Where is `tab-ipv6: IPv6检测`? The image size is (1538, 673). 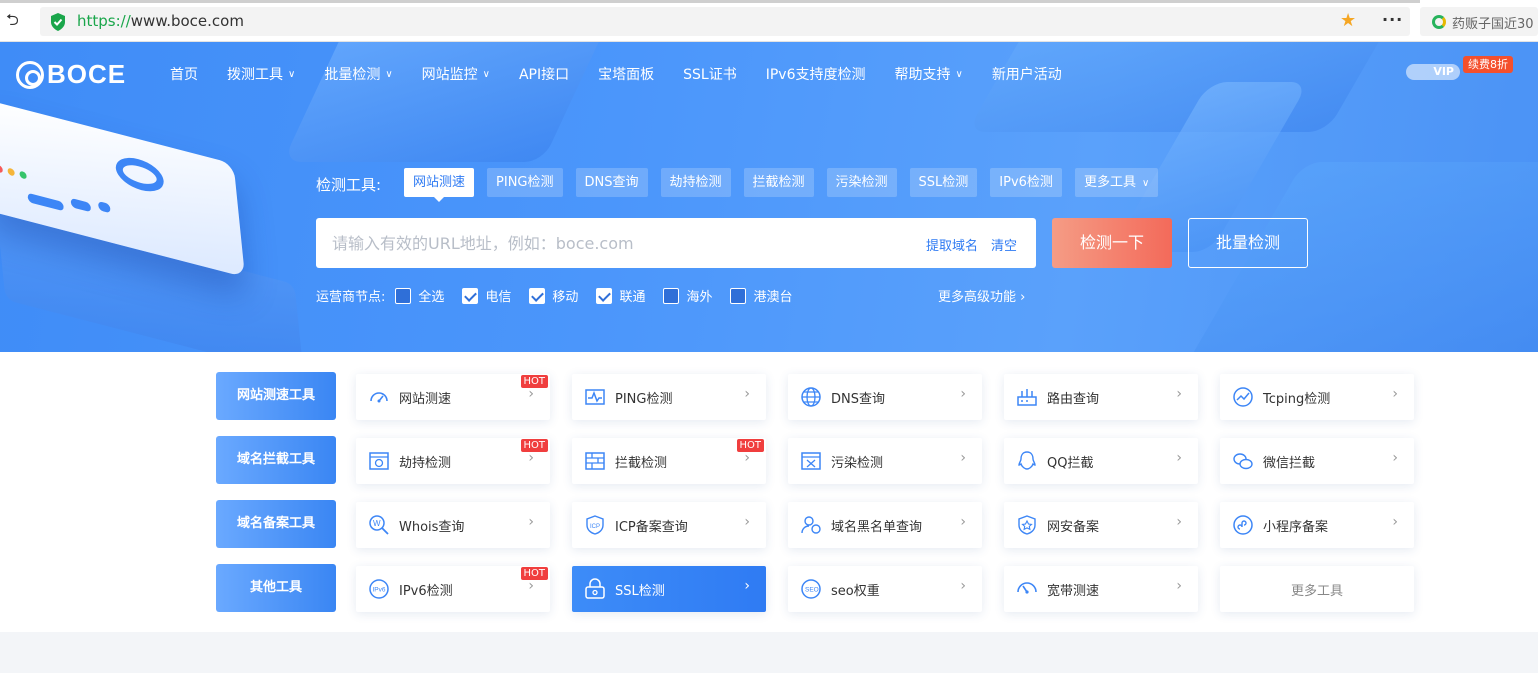
tab-ipv6: IPv6检测 is located at coordinates (1026, 182).